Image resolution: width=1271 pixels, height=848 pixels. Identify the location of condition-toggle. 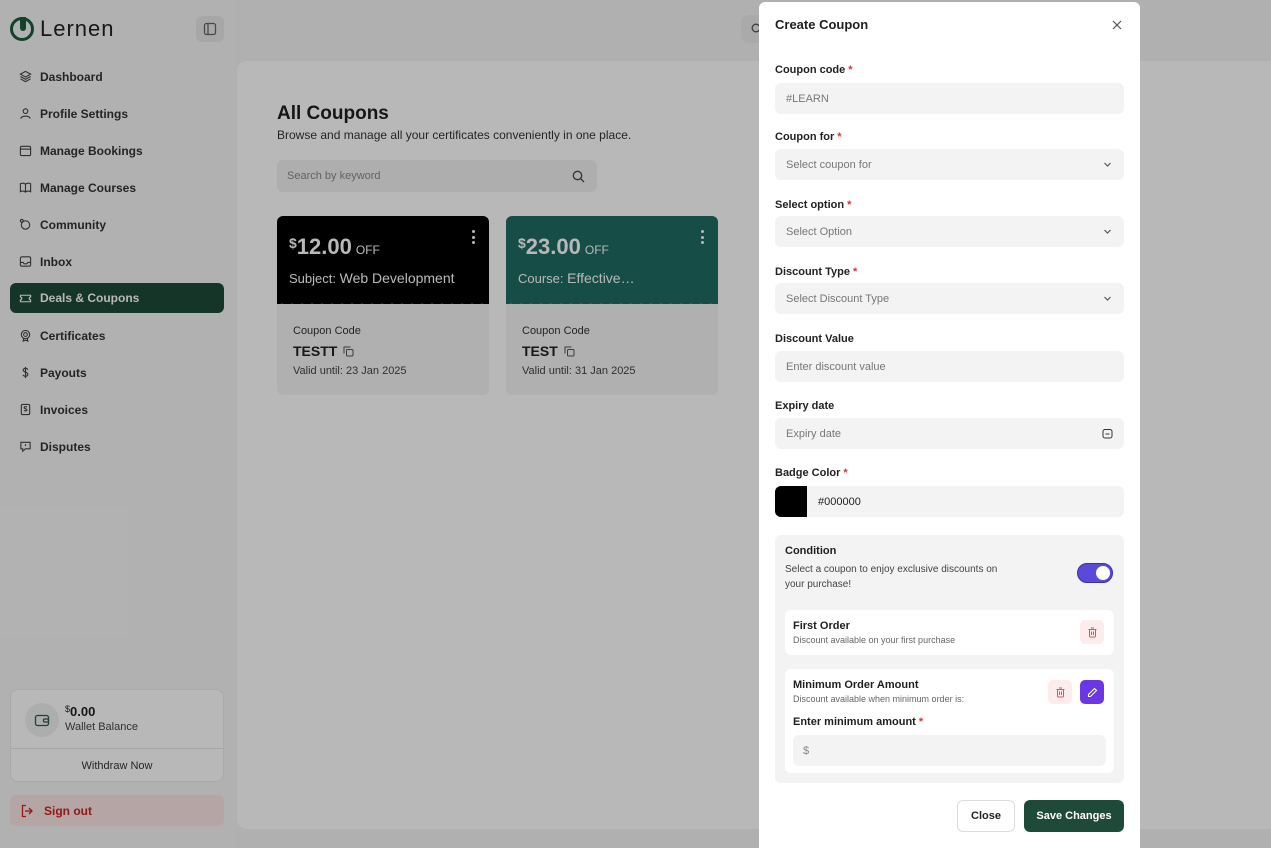
(1095, 573).